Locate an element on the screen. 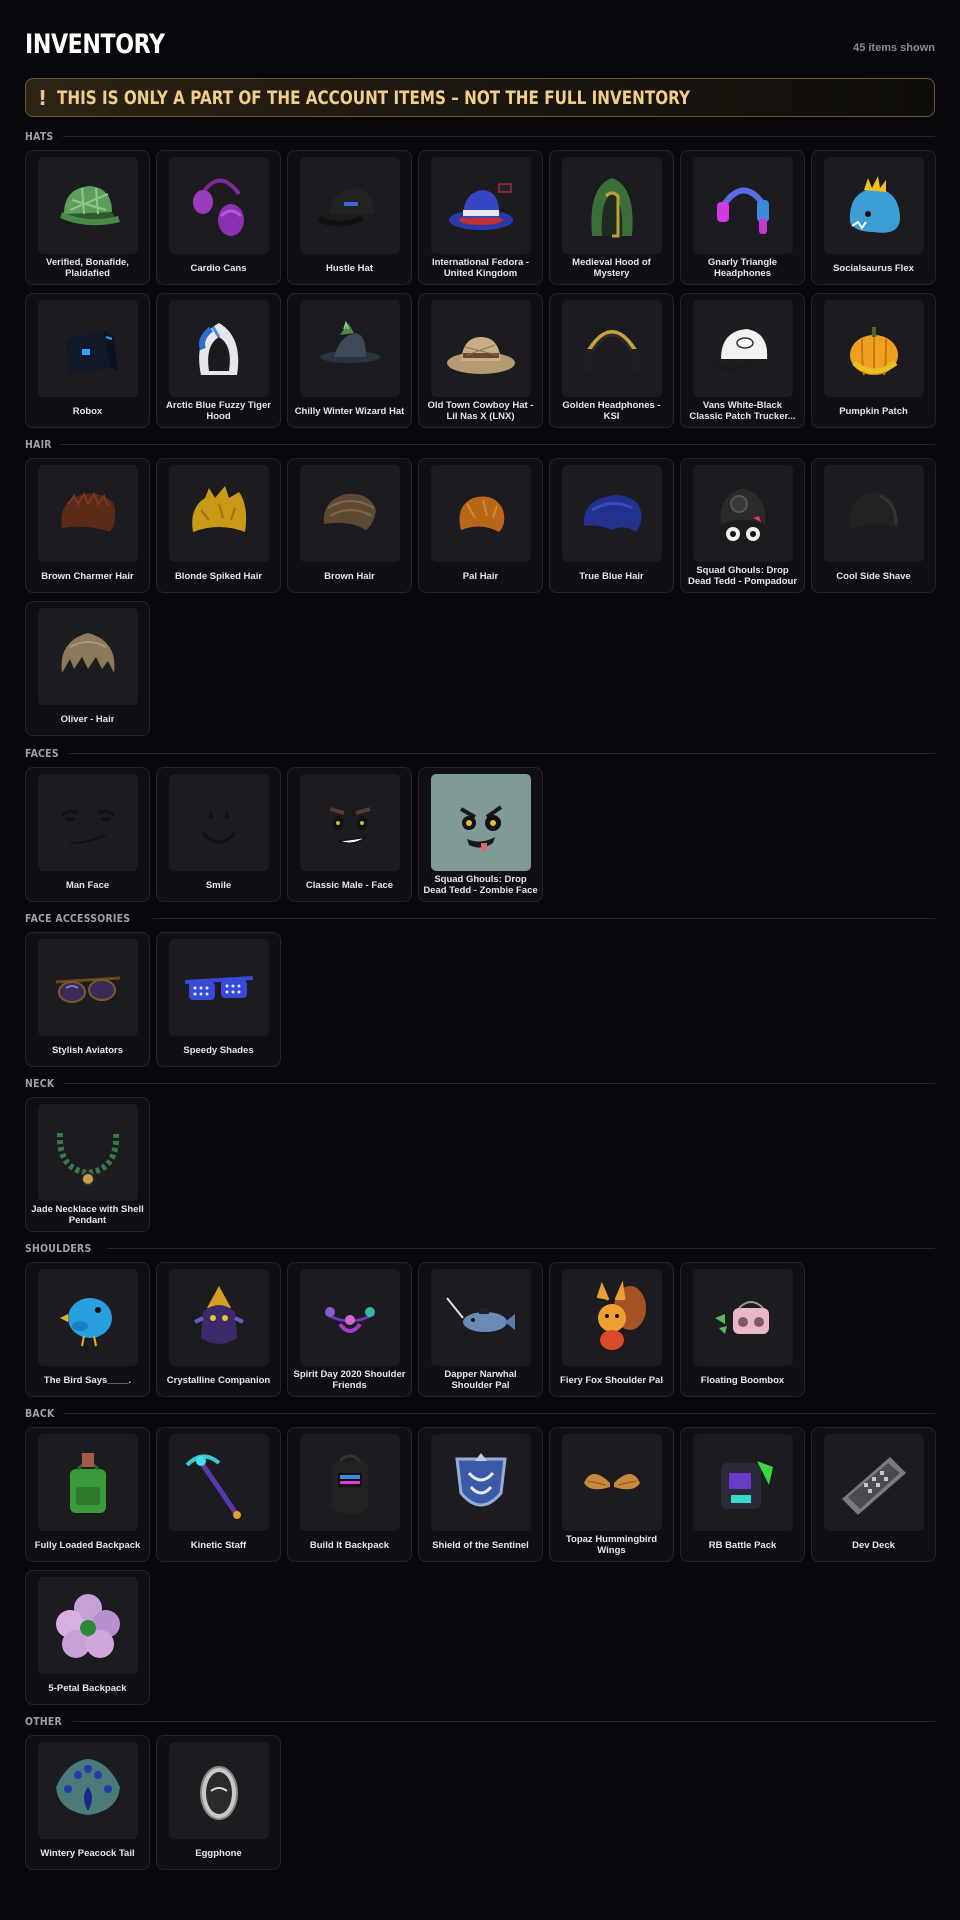 Image resolution: width=960 pixels, height=1920 pixels. item-card: Cool Side Shave is located at coordinates (873, 525).